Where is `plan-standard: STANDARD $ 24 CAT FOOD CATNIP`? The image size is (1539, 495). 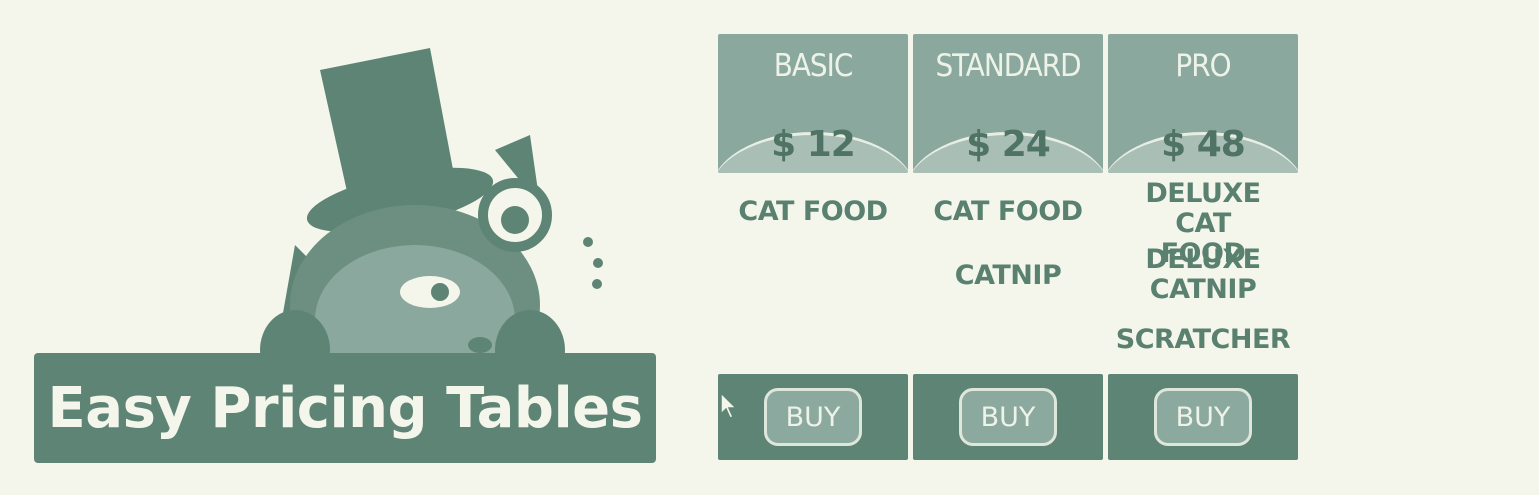 plan-standard: STANDARD $ 24 CAT FOOD CATNIP is located at coordinates (1008, 203).